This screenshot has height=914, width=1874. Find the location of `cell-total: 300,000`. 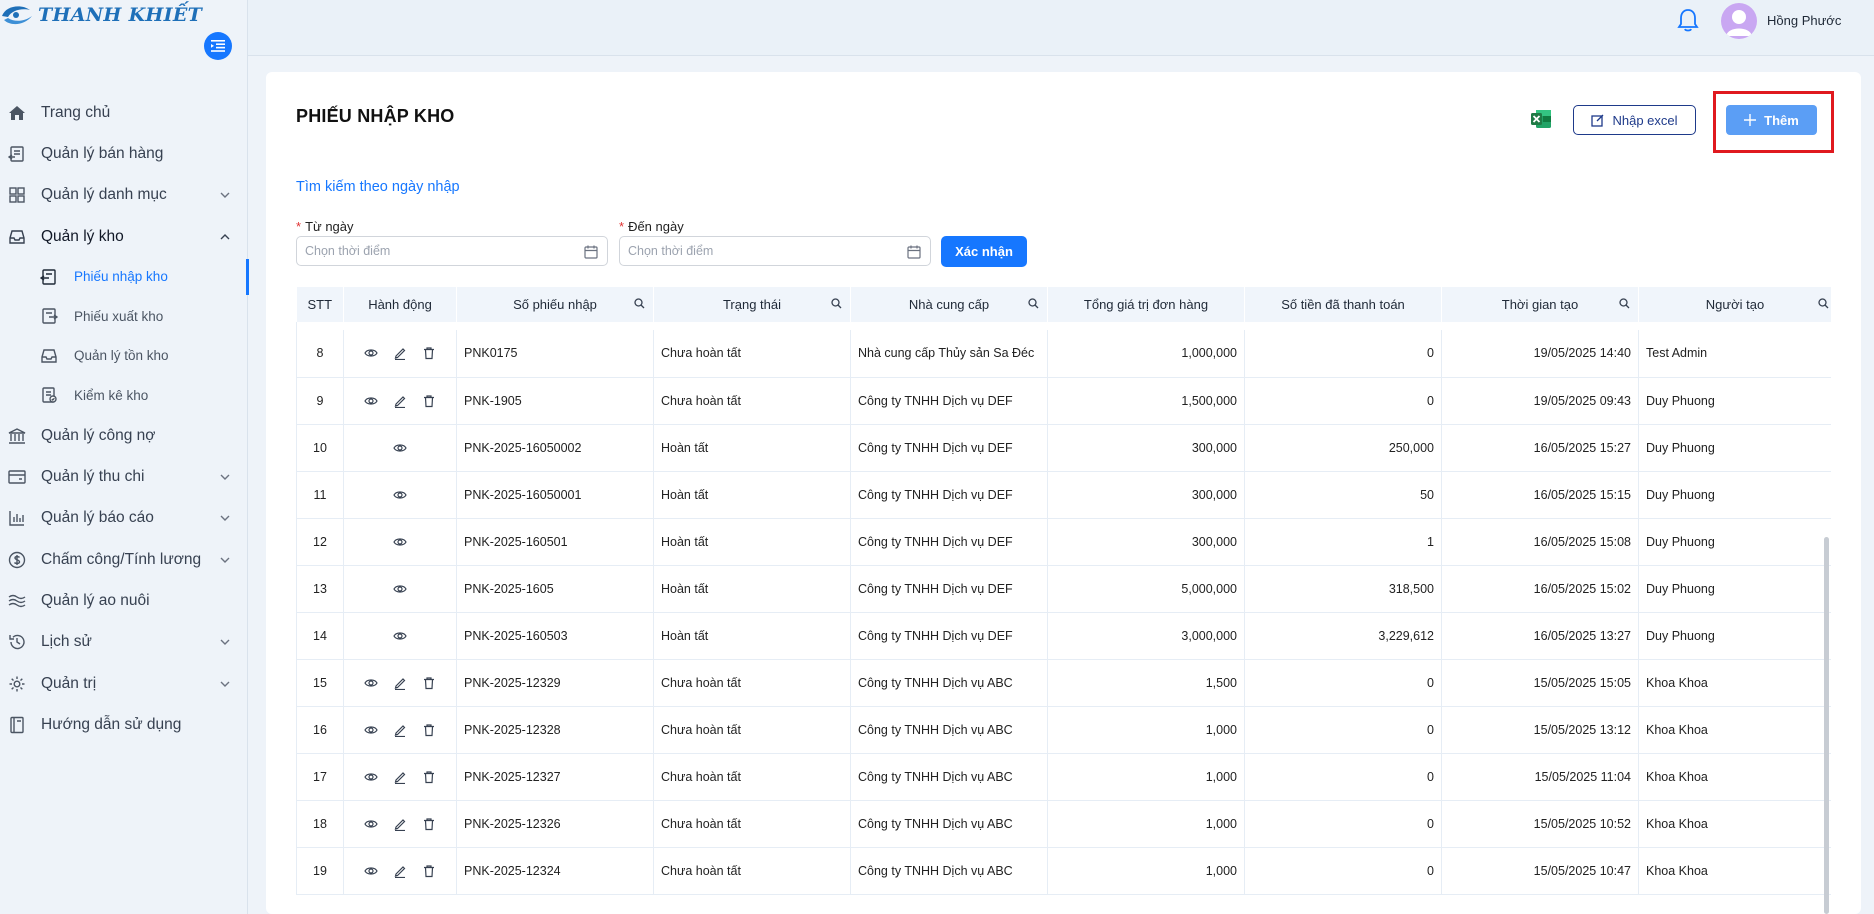

cell-total: 300,000 is located at coordinates (1146, 542).